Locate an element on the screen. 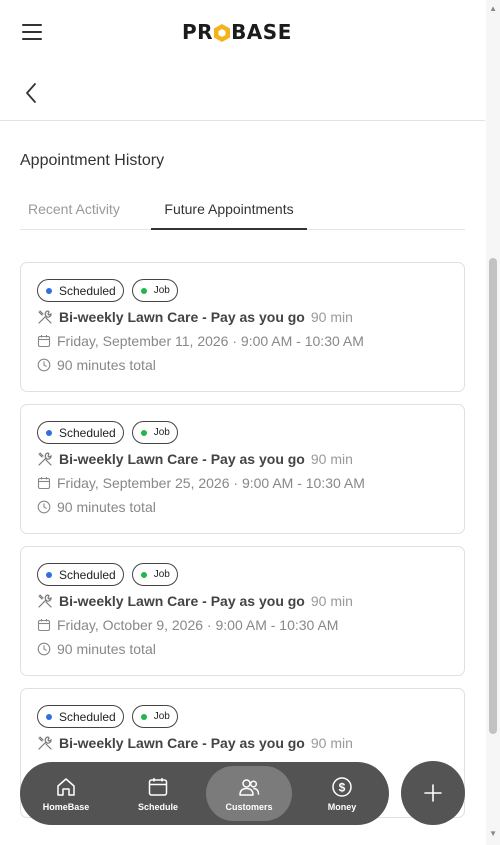 The image size is (500, 845). logo-text-end: BASE is located at coordinates (261, 32).